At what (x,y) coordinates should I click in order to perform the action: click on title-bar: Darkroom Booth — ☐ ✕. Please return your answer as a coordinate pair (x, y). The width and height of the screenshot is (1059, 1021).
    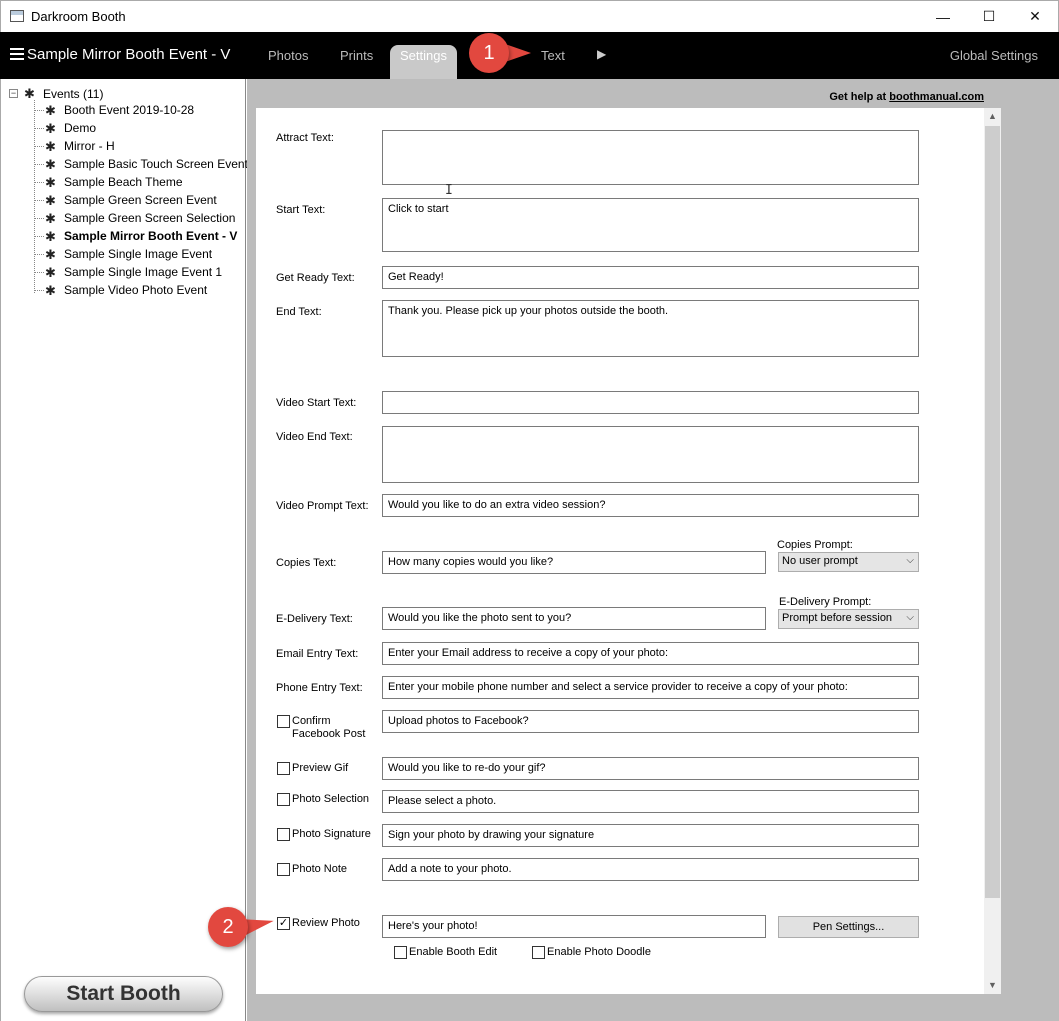
    Looking at the image, I should click on (529, 16).